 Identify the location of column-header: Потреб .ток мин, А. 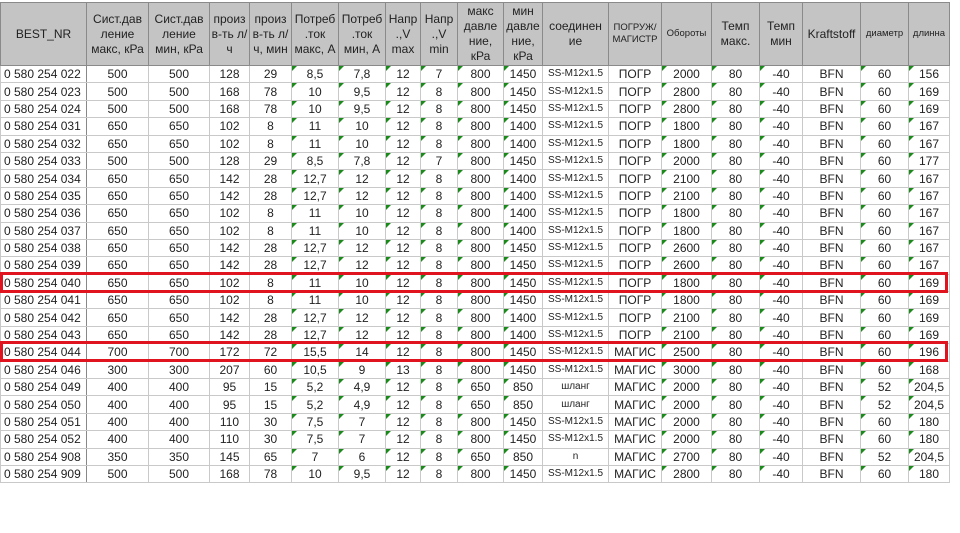
(362, 34).